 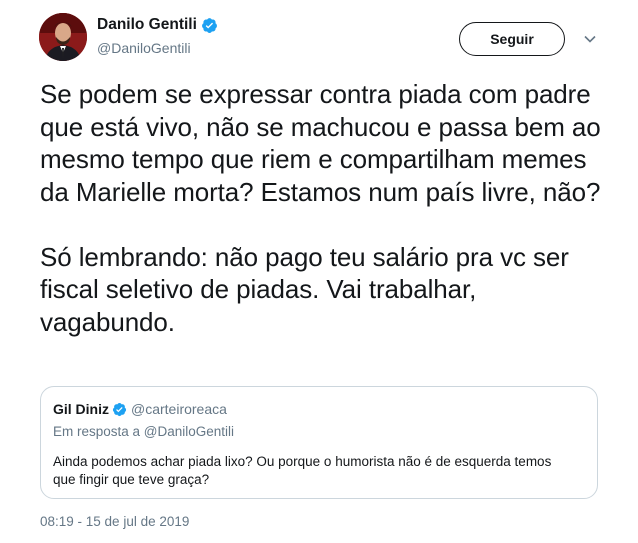 I want to click on avatar, so click(x=63, y=37).